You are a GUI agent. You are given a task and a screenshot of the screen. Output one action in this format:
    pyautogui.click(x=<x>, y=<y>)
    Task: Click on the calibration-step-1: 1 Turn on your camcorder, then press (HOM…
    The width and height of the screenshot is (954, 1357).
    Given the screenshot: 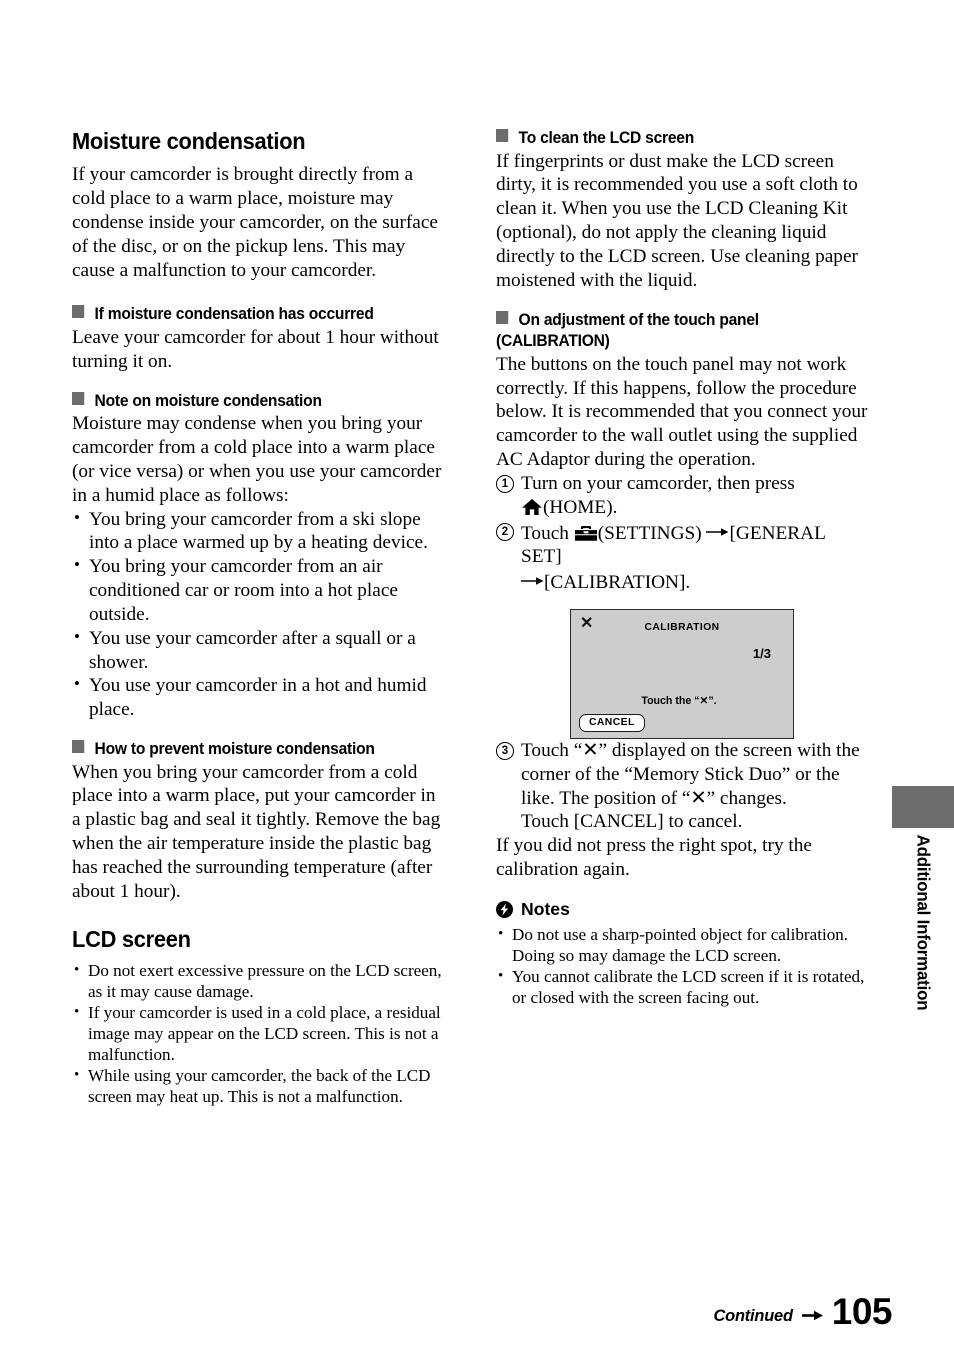 What is the action you would take?
    pyautogui.click(x=682, y=496)
    